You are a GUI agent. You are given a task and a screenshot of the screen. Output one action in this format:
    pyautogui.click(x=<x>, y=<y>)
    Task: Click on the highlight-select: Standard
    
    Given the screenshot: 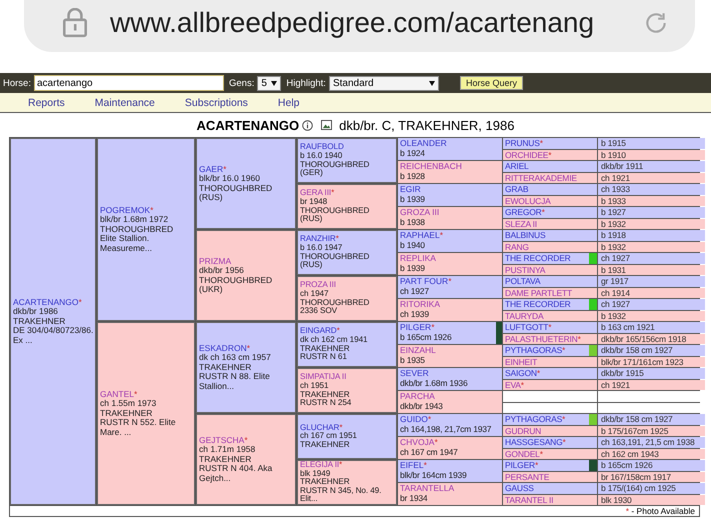 What is the action you would take?
    pyautogui.click(x=383, y=83)
    